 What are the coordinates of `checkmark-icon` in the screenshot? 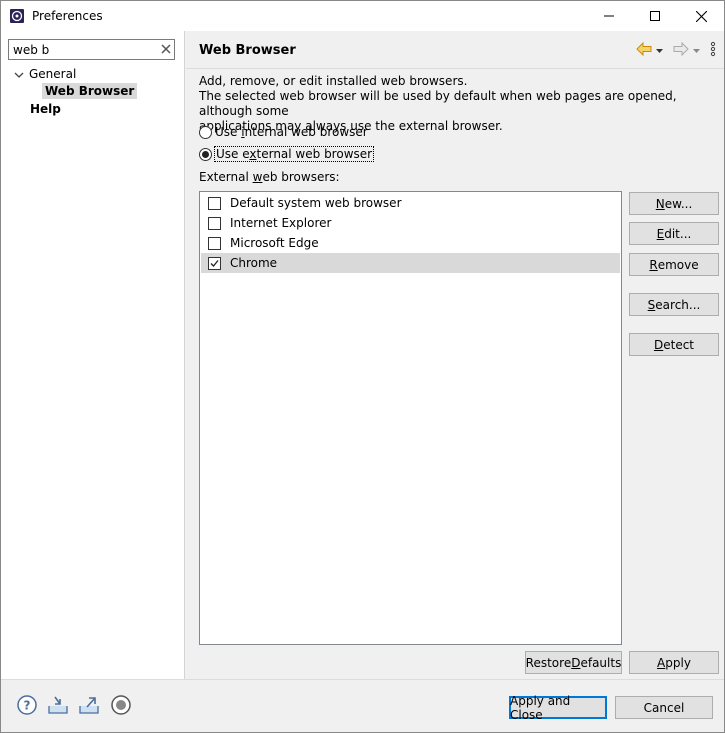 It's located at (214, 263).